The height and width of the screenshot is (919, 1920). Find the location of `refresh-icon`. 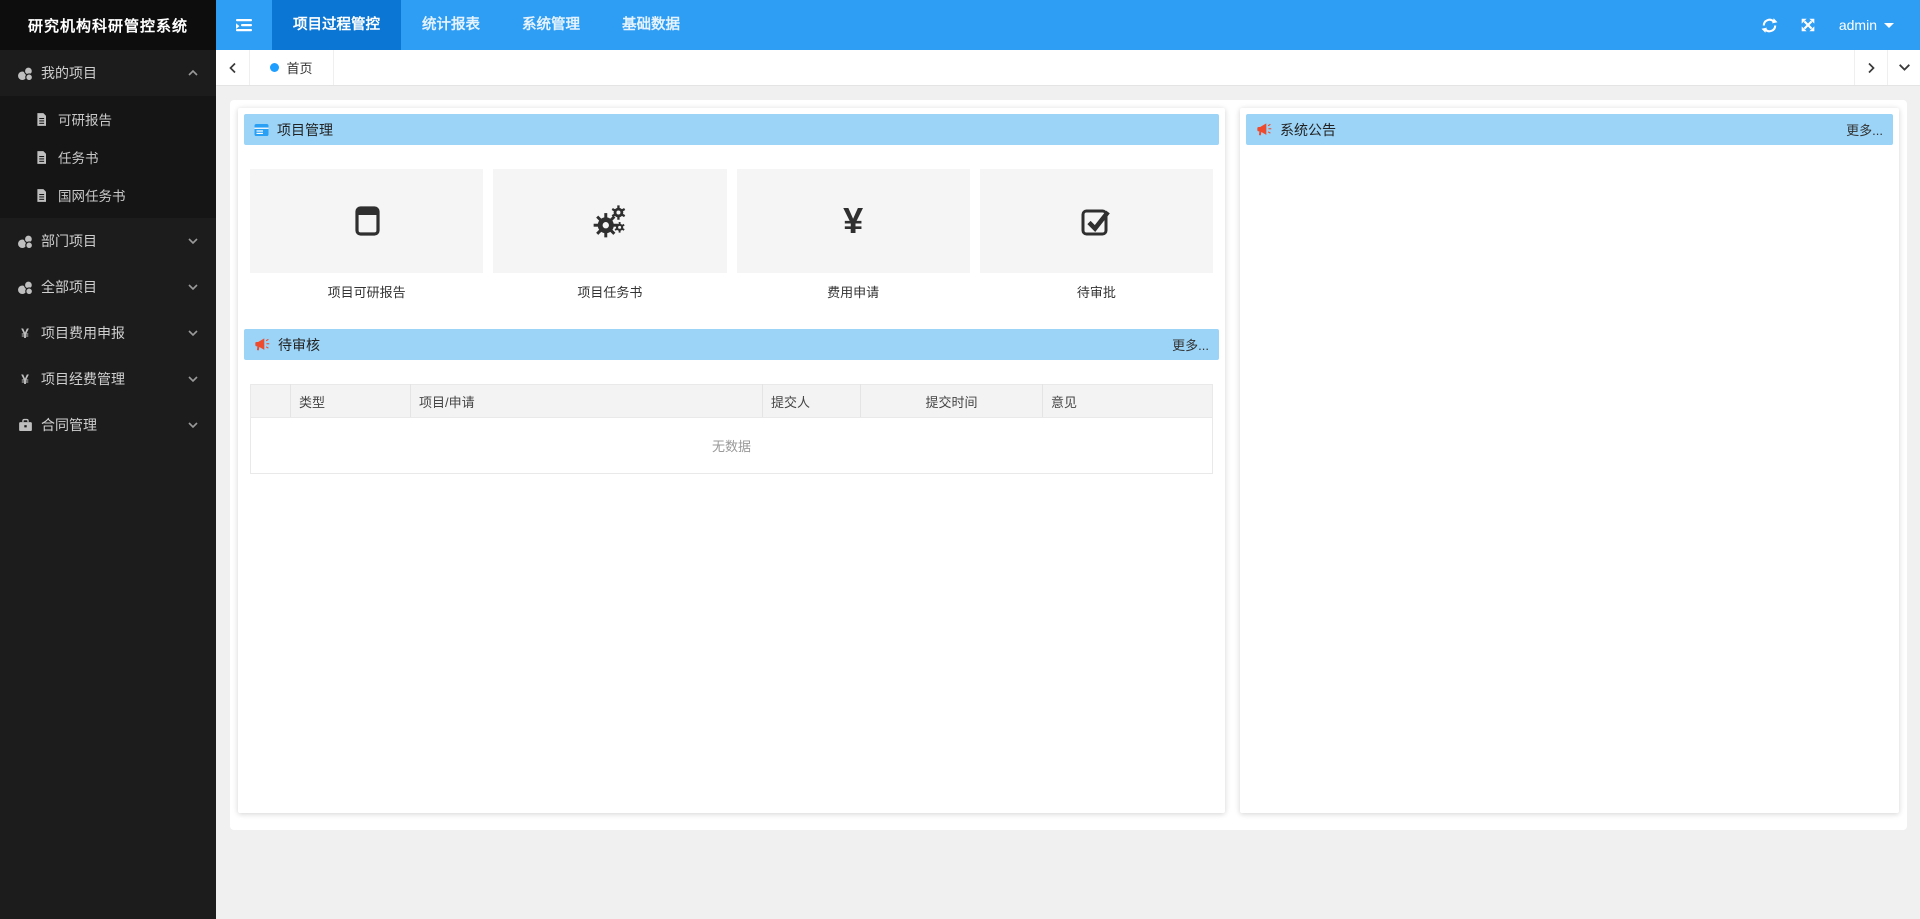

refresh-icon is located at coordinates (1770, 25).